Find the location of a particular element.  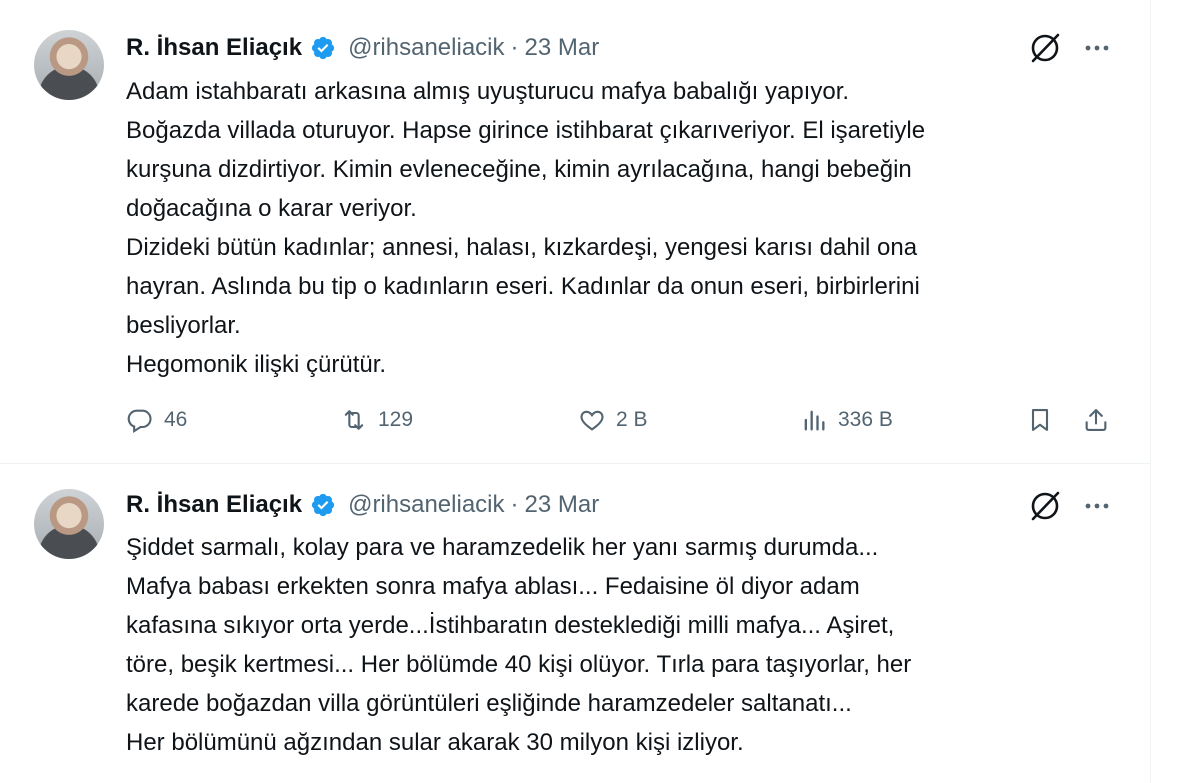

retweet-count: 129 is located at coordinates (396, 419).